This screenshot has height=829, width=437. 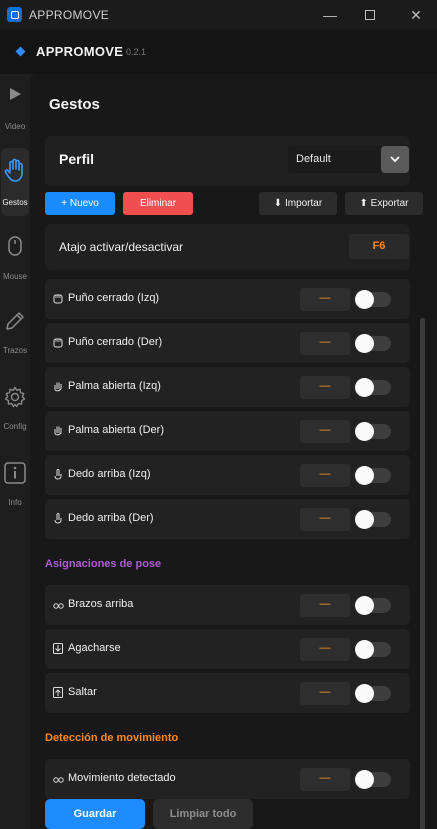 I want to click on maximize-button, so click(x=370, y=15).